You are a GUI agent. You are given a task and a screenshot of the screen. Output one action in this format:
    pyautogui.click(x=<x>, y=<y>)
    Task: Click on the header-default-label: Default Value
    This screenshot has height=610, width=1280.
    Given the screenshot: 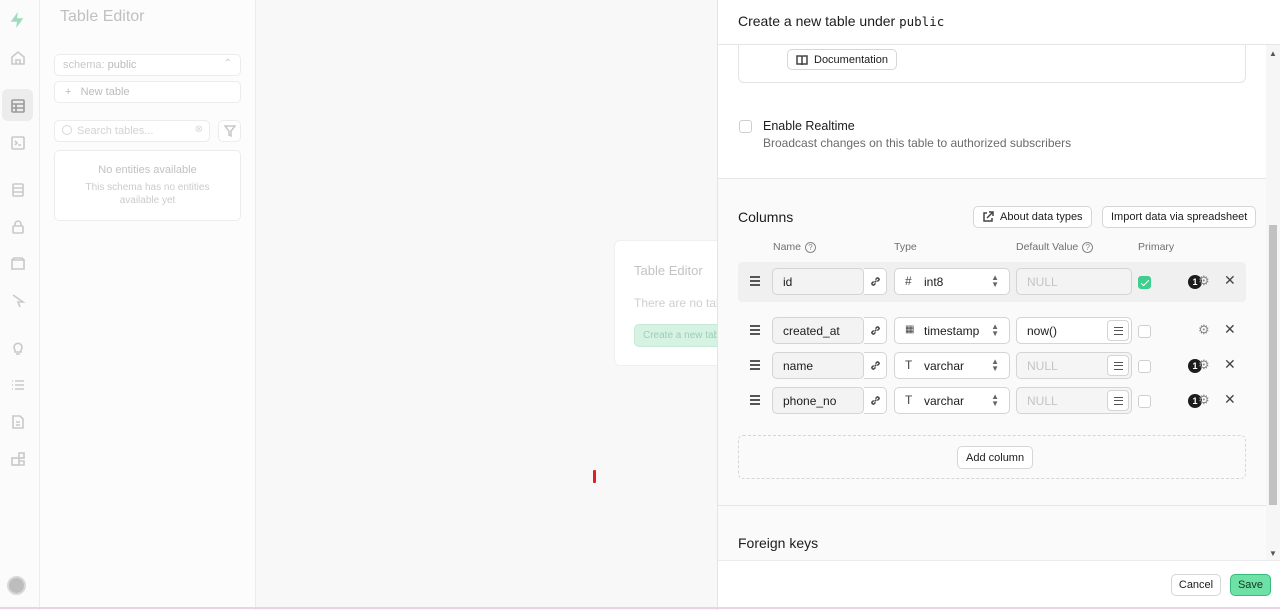 What is the action you would take?
    pyautogui.click(x=1047, y=247)
    